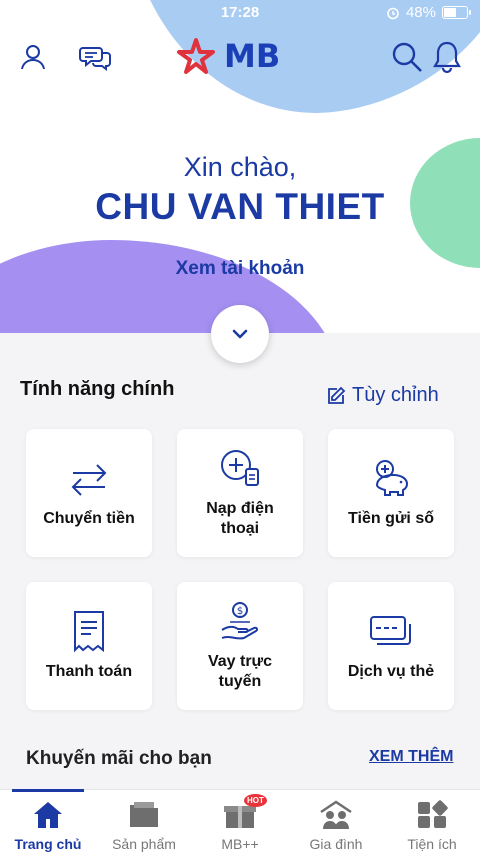 The image size is (480, 854). I want to click on search-icon, so click(407, 57).